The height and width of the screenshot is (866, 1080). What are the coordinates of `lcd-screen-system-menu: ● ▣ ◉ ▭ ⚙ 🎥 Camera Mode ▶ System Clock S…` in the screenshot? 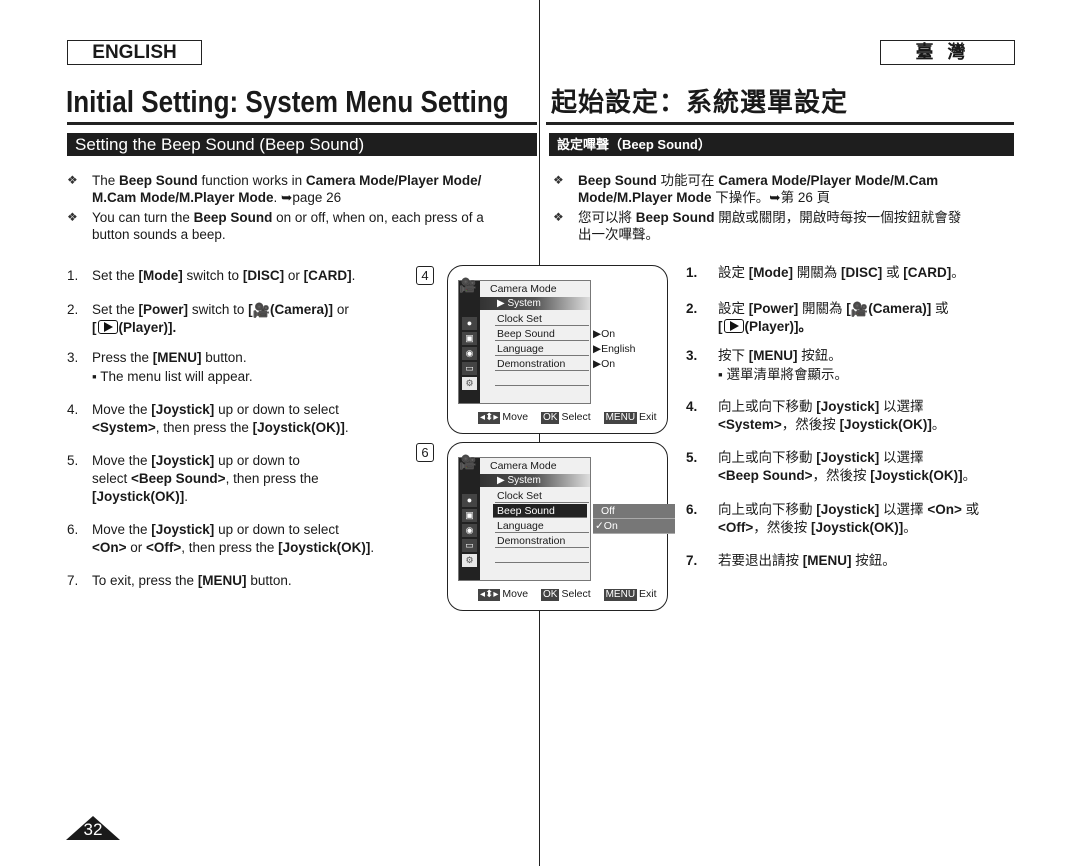 It's located at (557, 349).